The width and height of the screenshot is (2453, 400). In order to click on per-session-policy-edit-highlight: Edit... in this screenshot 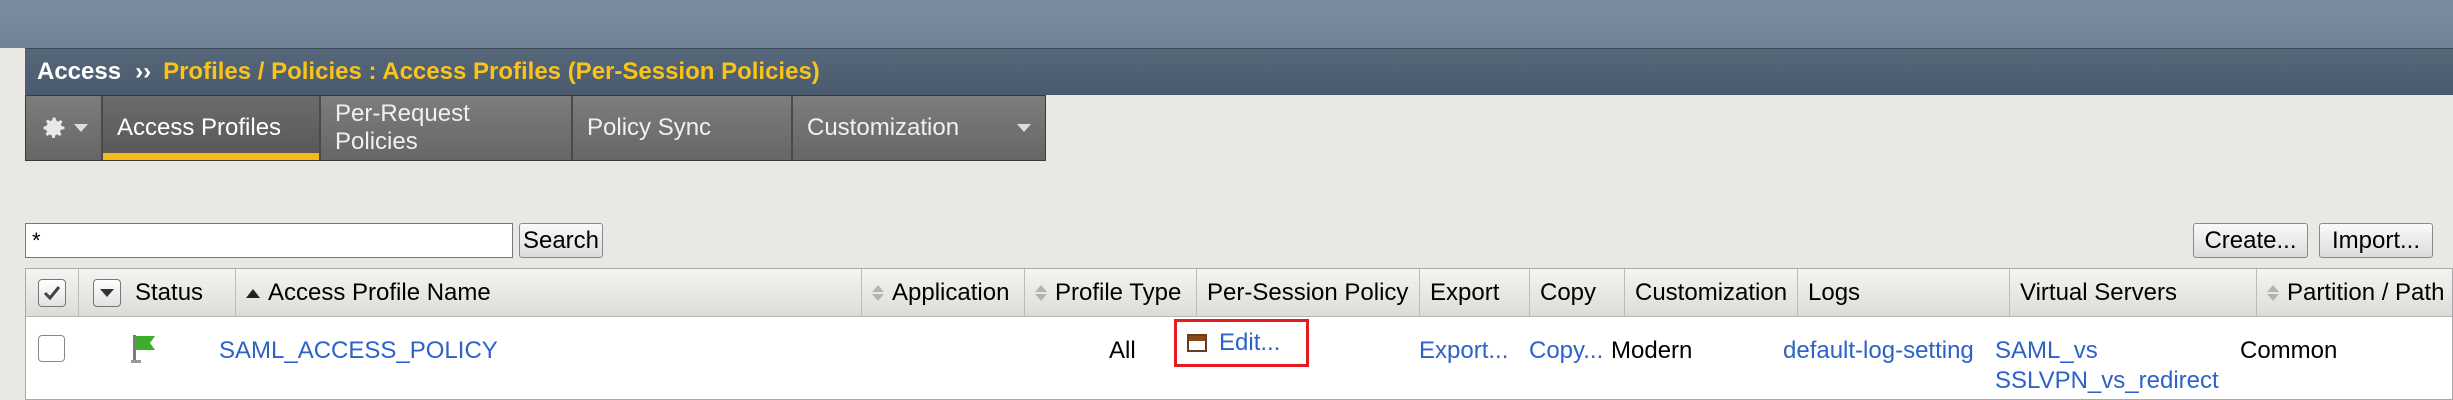, I will do `click(1241, 343)`.